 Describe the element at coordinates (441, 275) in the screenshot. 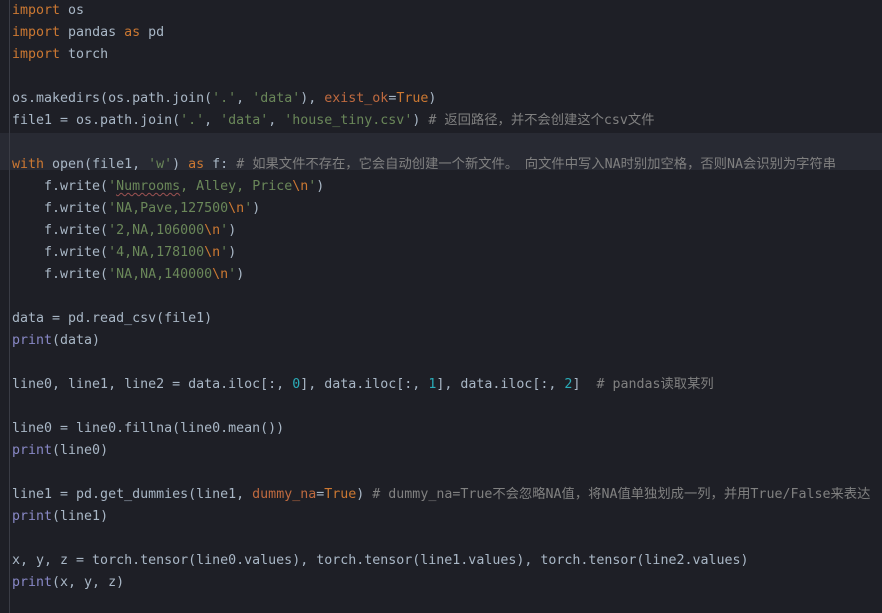

I see `code-line: f.write('NA,NA,140000\n')` at that location.